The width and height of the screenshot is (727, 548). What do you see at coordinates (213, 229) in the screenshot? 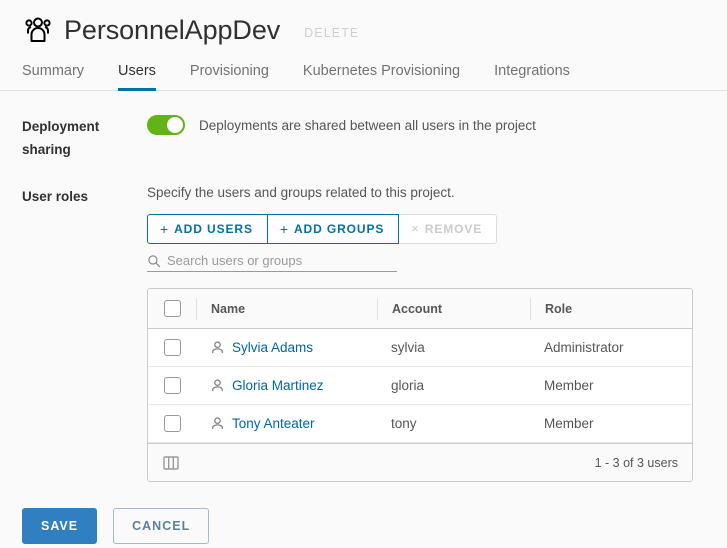
I see `add-users-label: ADD USERS` at bounding box center [213, 229].